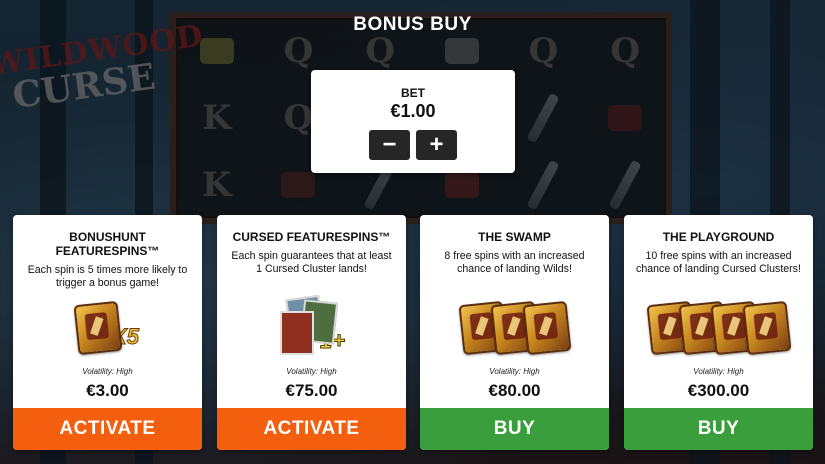 The height and width of the screenshot is (464, 825). I want to click on card-title: BONUSHUNT FEATURESPINS™, so click(107, 244).